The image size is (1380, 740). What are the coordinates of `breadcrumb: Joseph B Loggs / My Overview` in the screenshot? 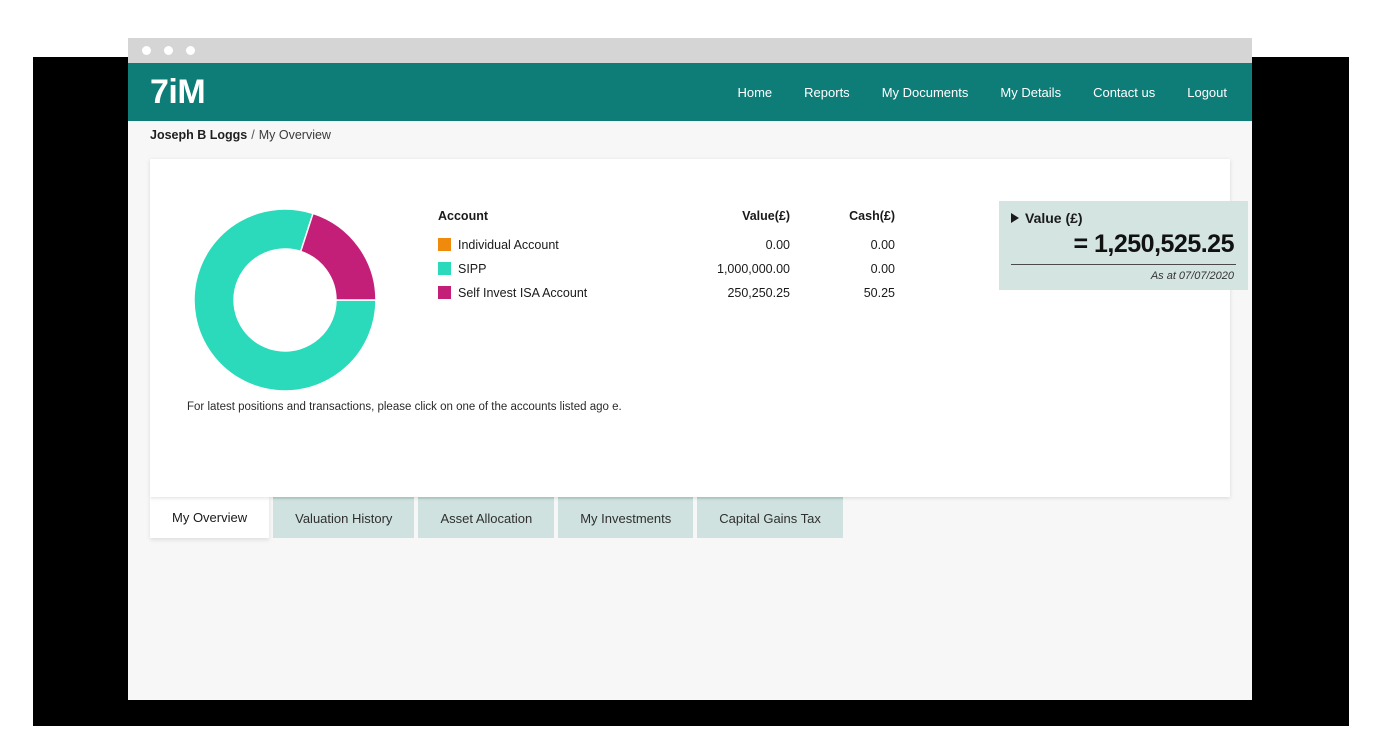 It's located at (690, 135).